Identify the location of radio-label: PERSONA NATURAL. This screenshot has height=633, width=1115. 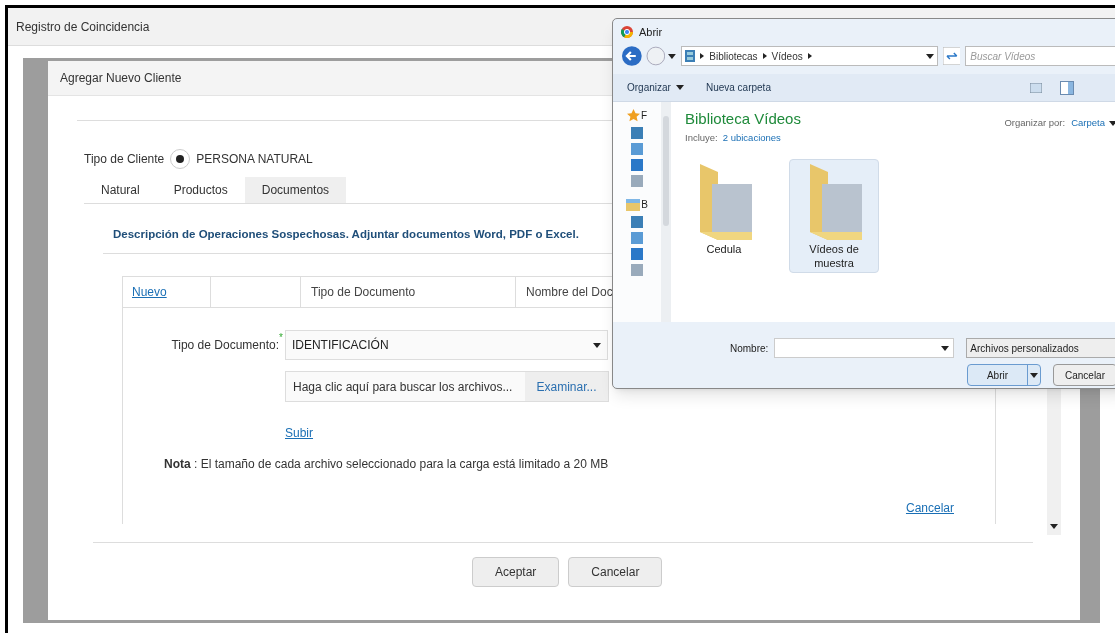
(254, 159).